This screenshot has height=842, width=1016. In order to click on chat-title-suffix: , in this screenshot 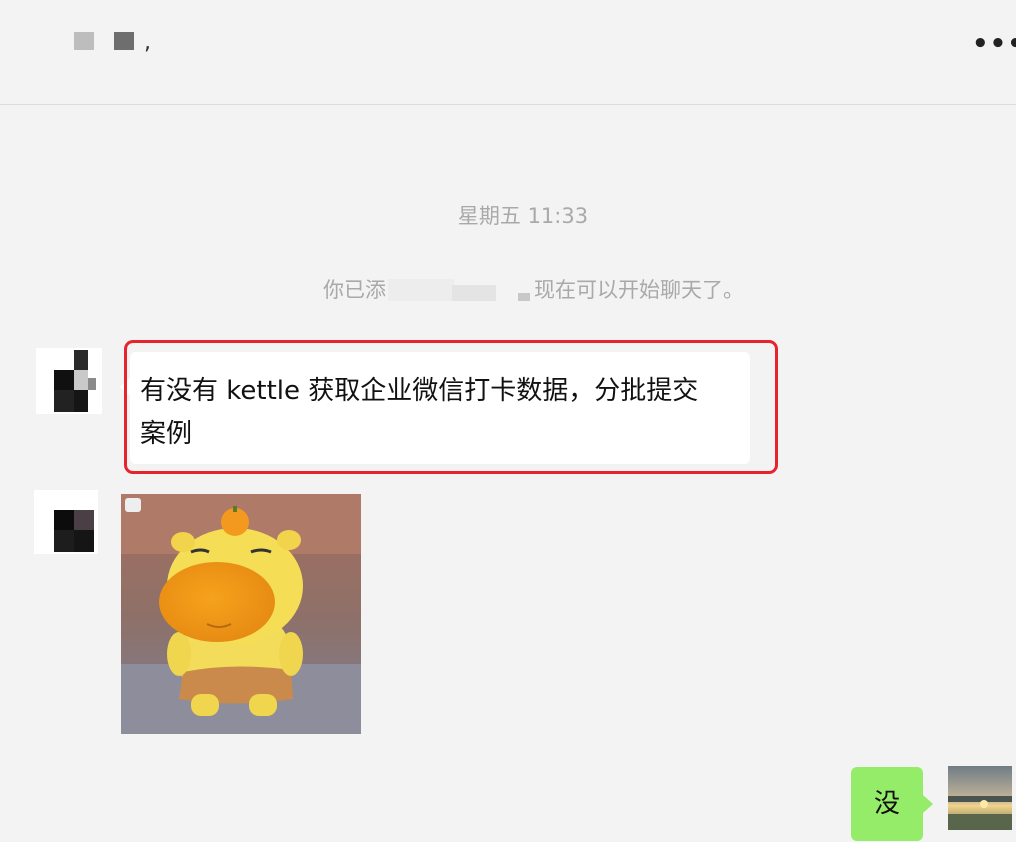, I will do `click(147, 42)`.